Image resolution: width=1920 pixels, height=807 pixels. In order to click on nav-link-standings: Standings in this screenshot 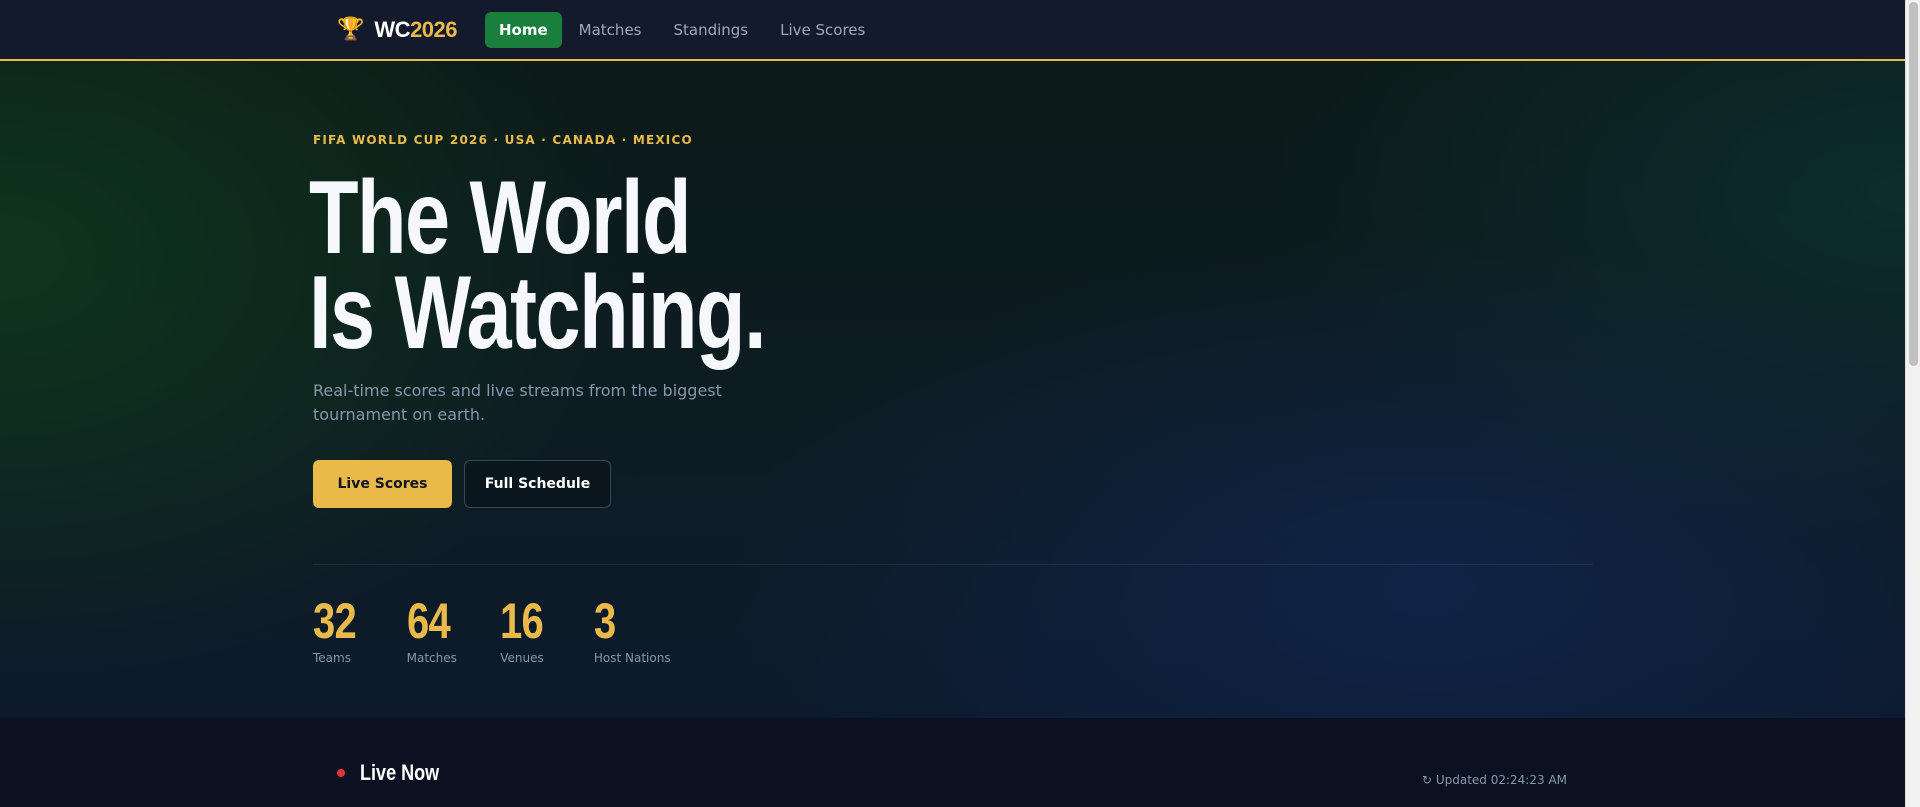, I will do `click(710, 30)`.